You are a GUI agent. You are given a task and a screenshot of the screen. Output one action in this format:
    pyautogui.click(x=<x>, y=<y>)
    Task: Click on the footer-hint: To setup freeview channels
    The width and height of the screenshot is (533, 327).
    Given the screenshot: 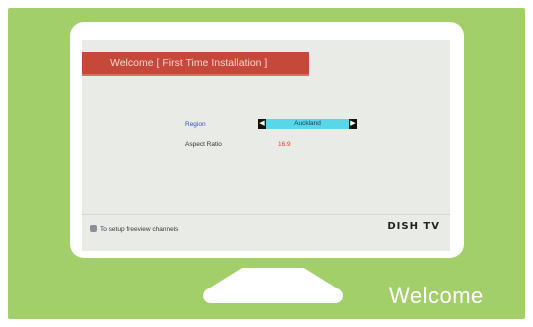 What is the action you would take?
    pyautogui.click(x=134, y=229)
    